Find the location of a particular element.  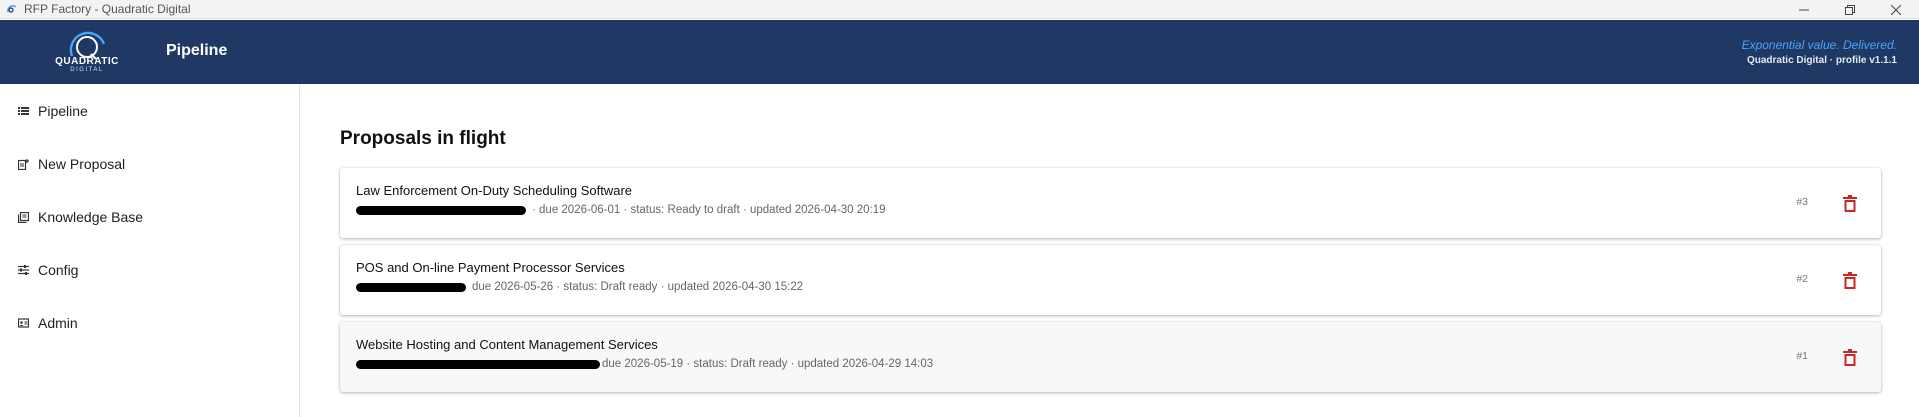

sidebar-item-new-proposal: New Proposal is located at coordinates (149, 164).